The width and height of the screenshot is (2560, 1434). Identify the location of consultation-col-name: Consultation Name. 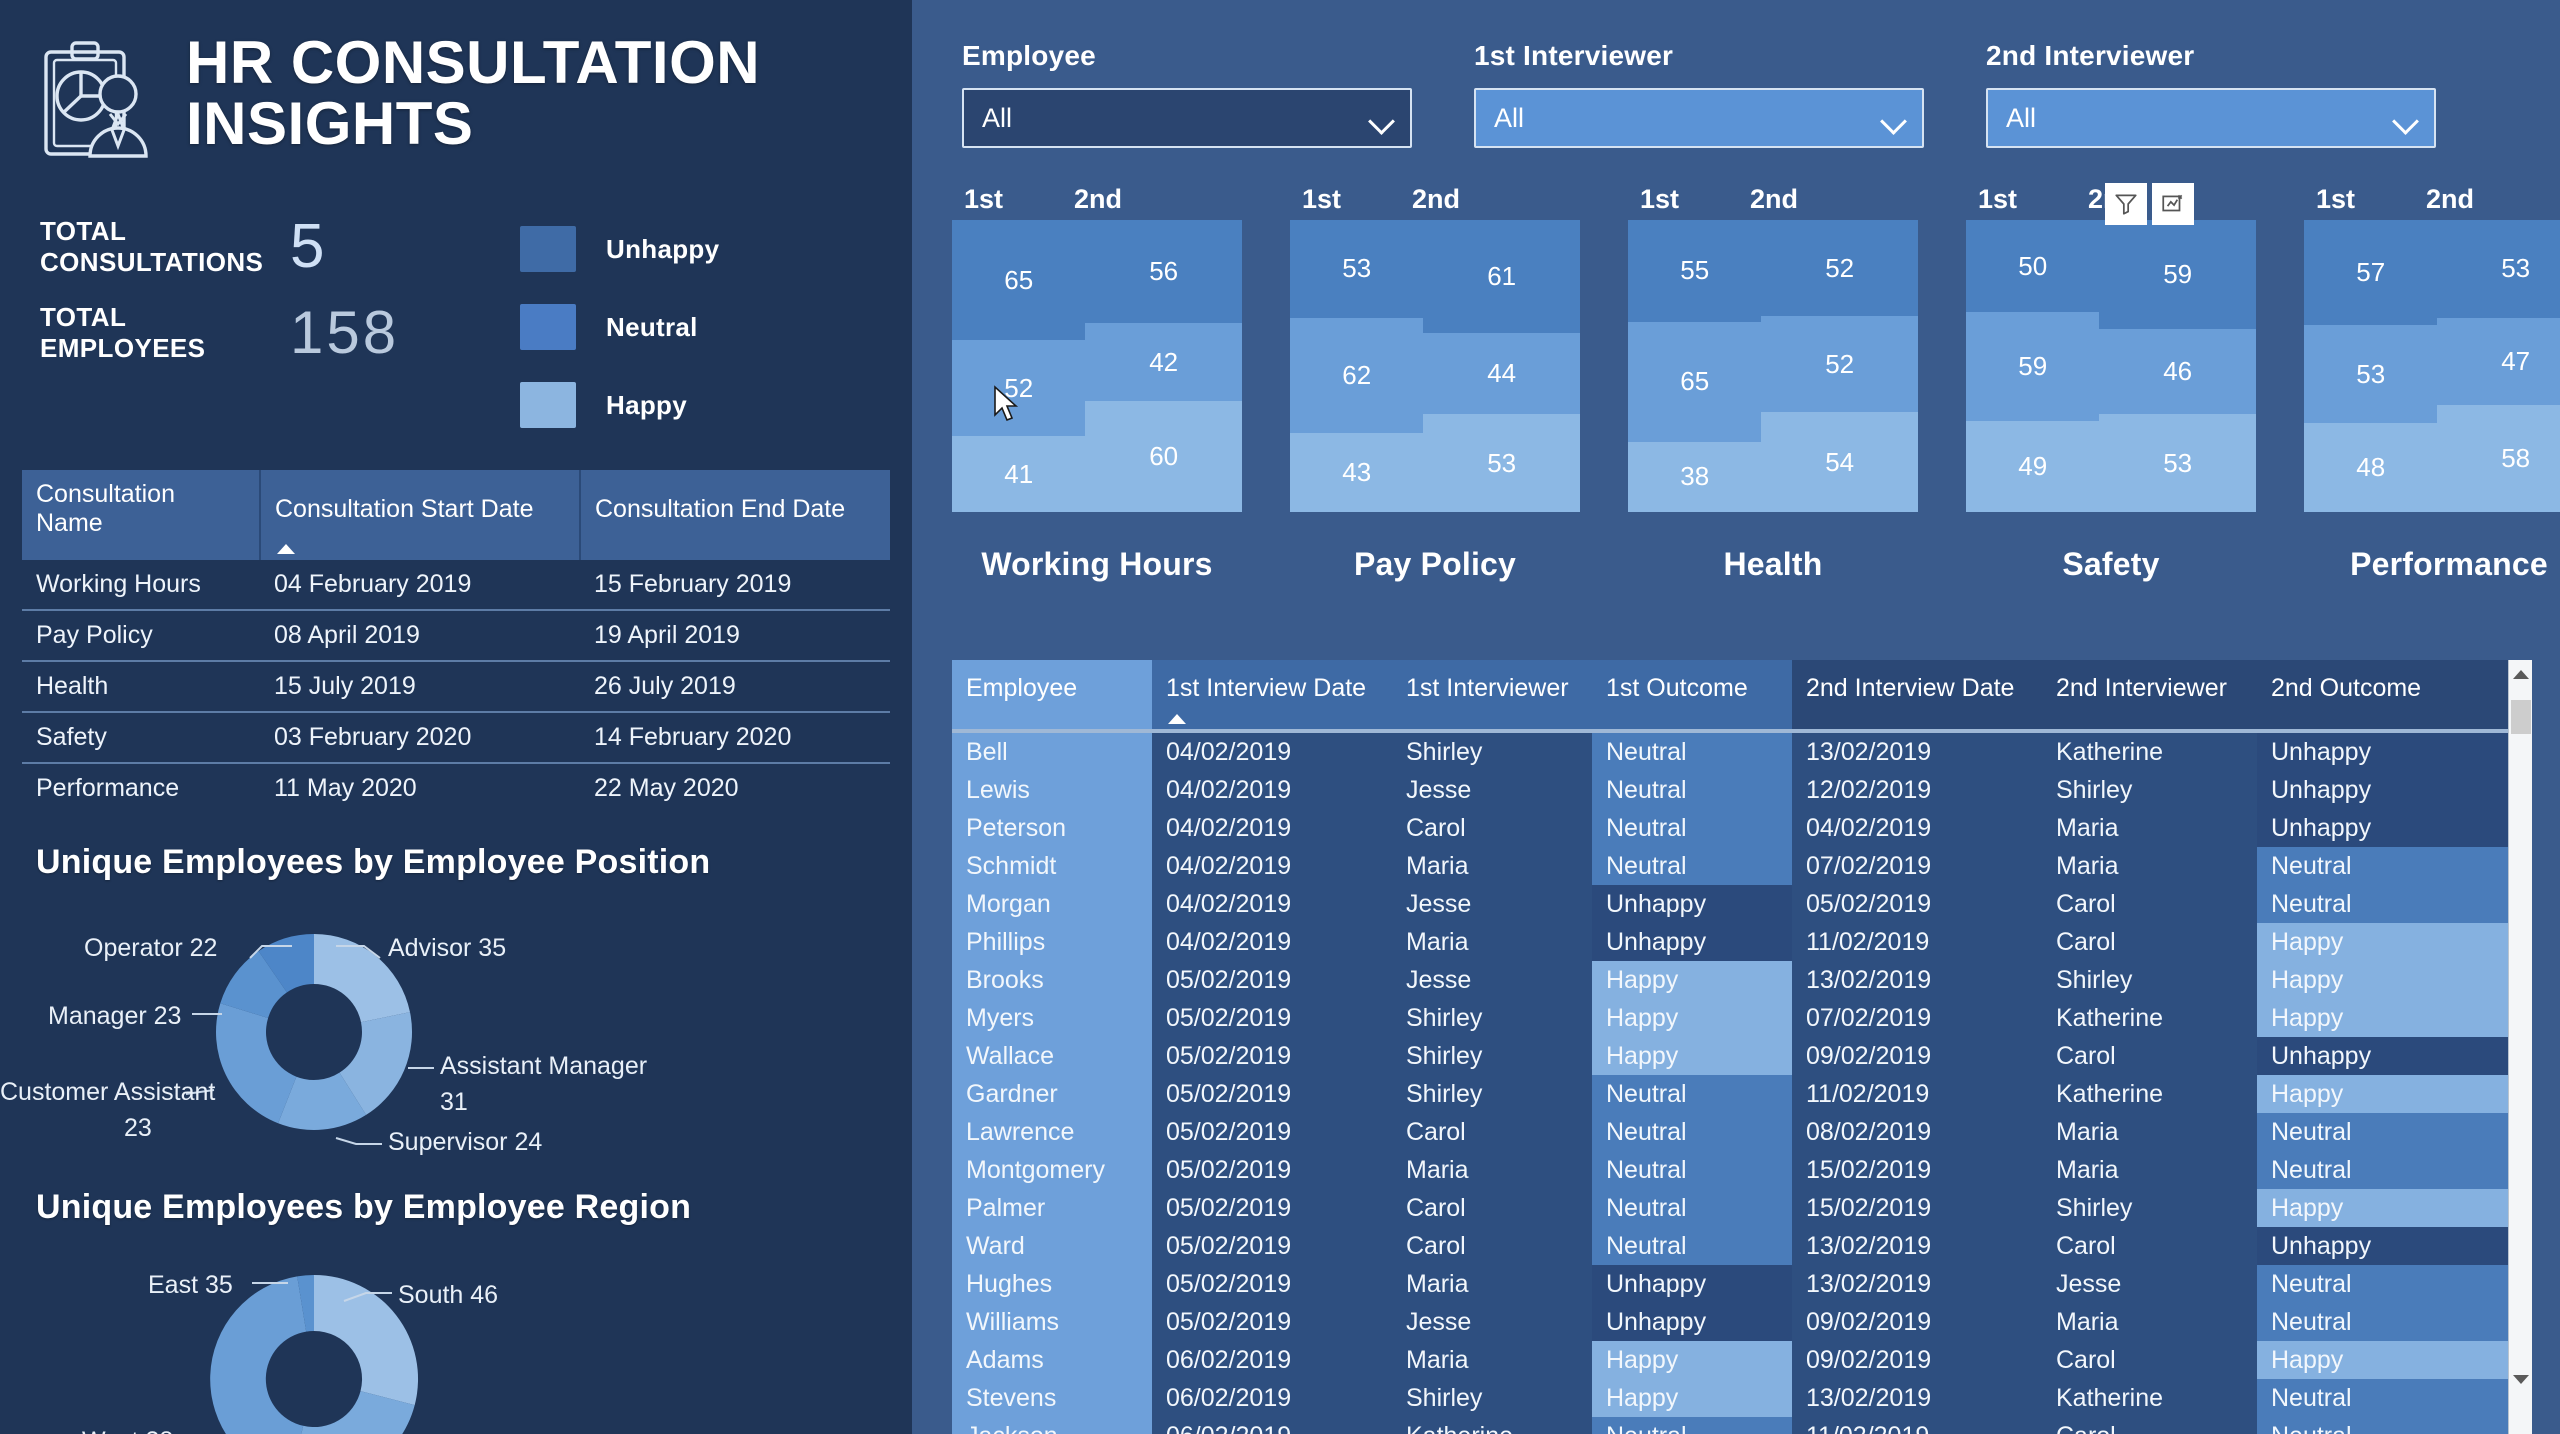
(141, 515).